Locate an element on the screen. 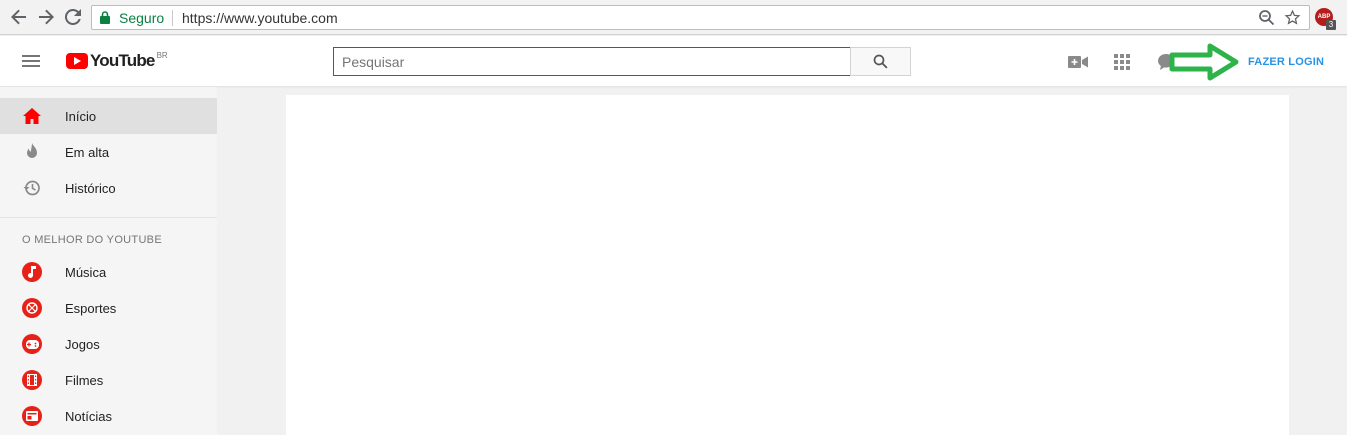  sidebar-item-trending: Em alta is located at coordinates (108, 152).